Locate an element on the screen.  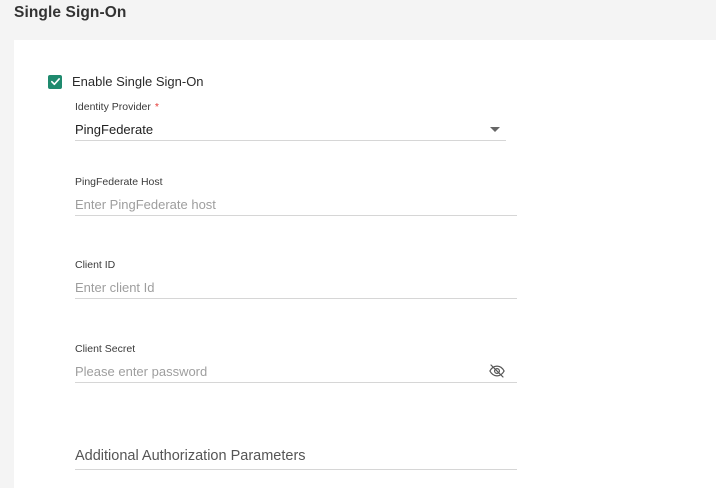
page-title: Single Sign-On is located at coordinates (70, 12).